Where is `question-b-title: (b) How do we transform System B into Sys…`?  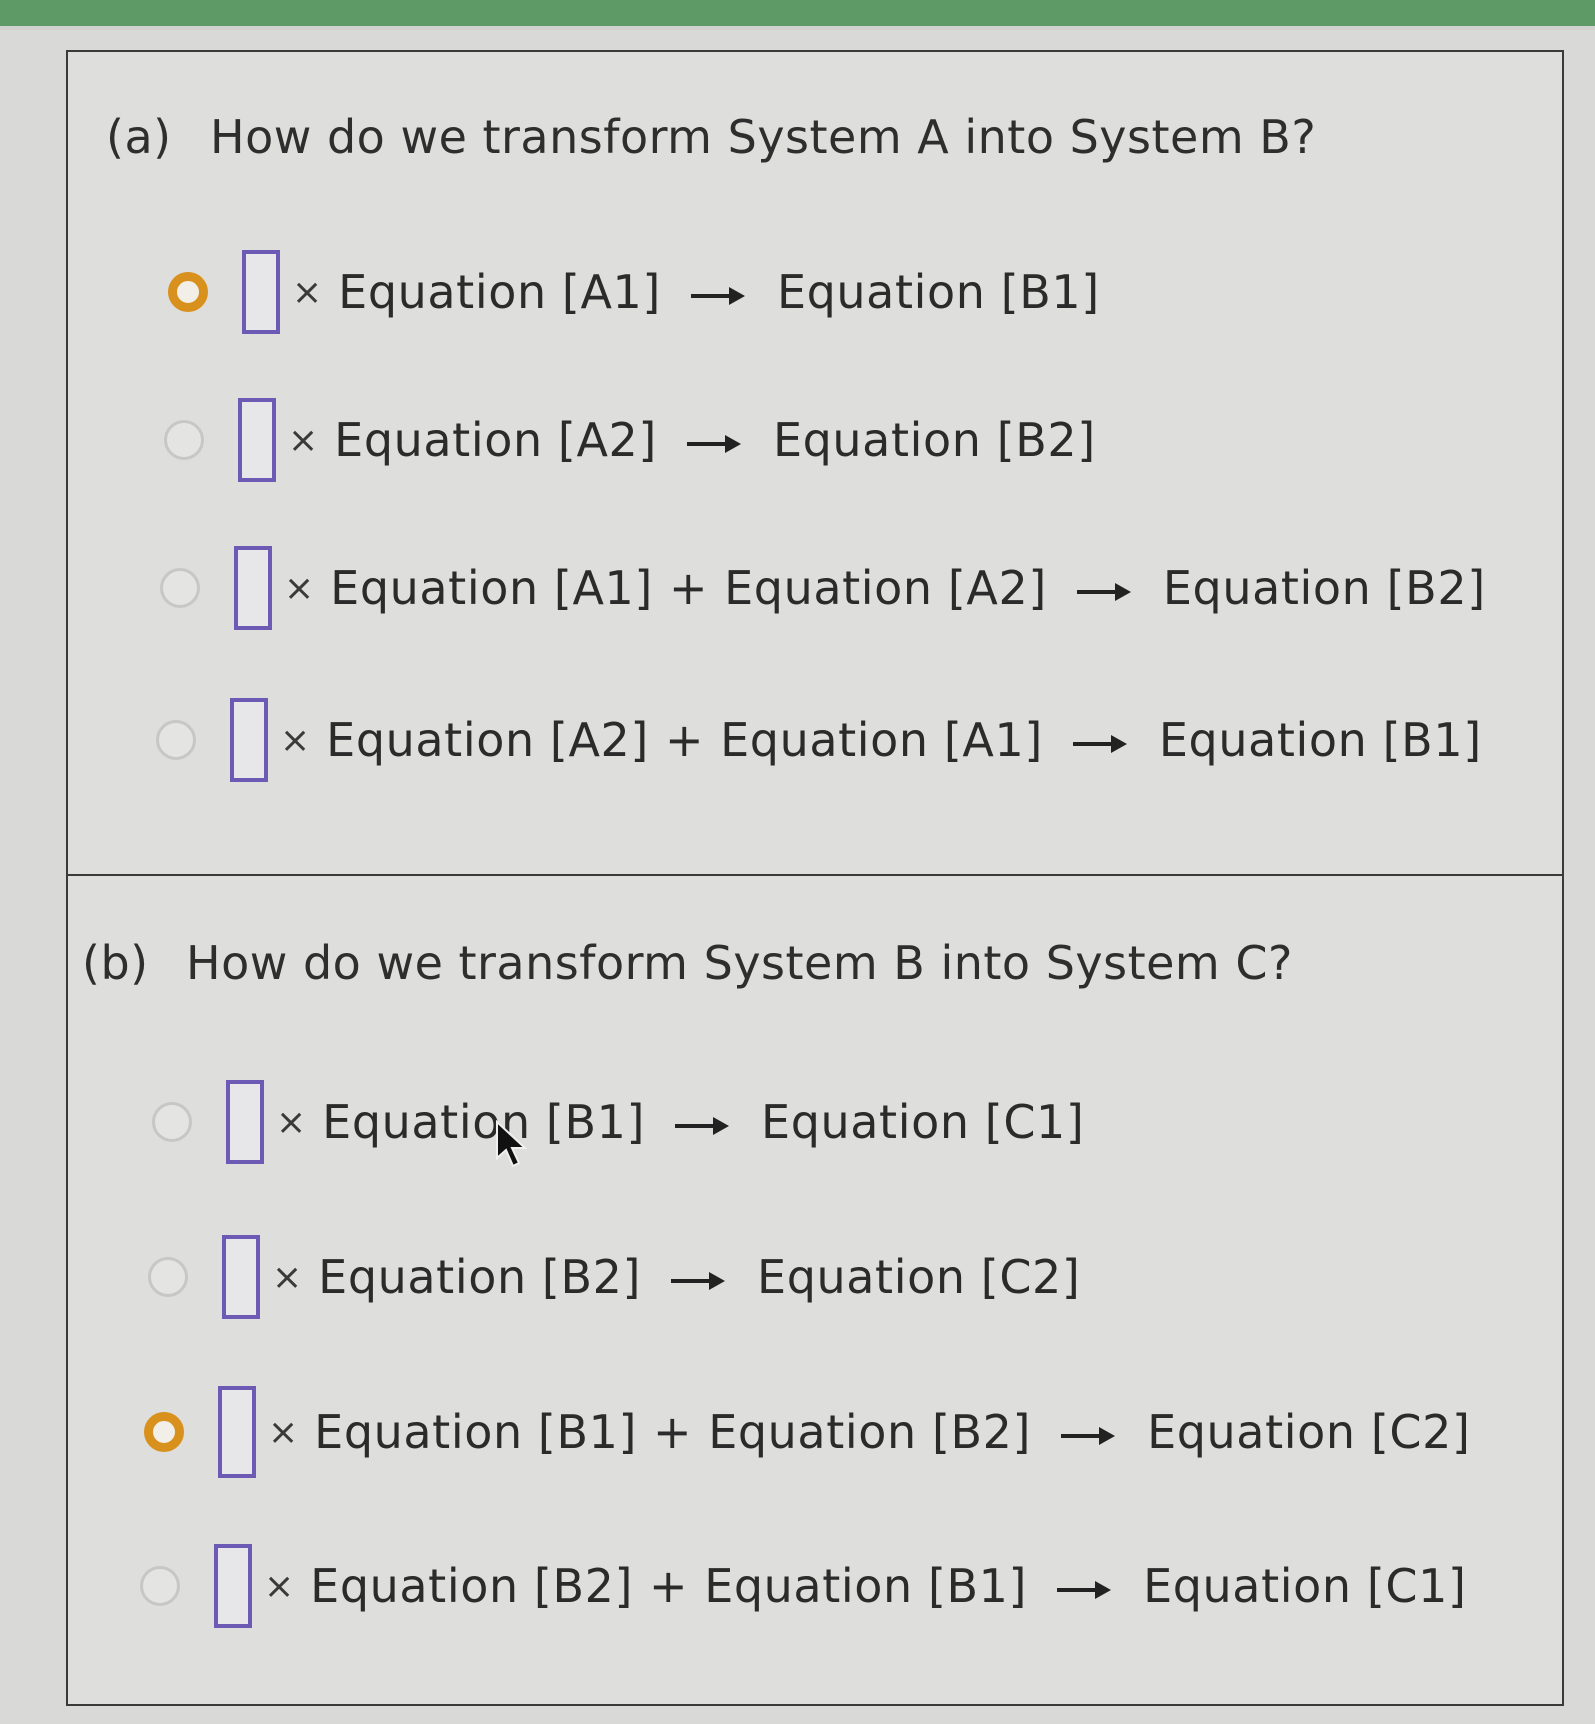 question-b-title: (b) How do we transform System B into Sys… is located at coordinates (687, 963).